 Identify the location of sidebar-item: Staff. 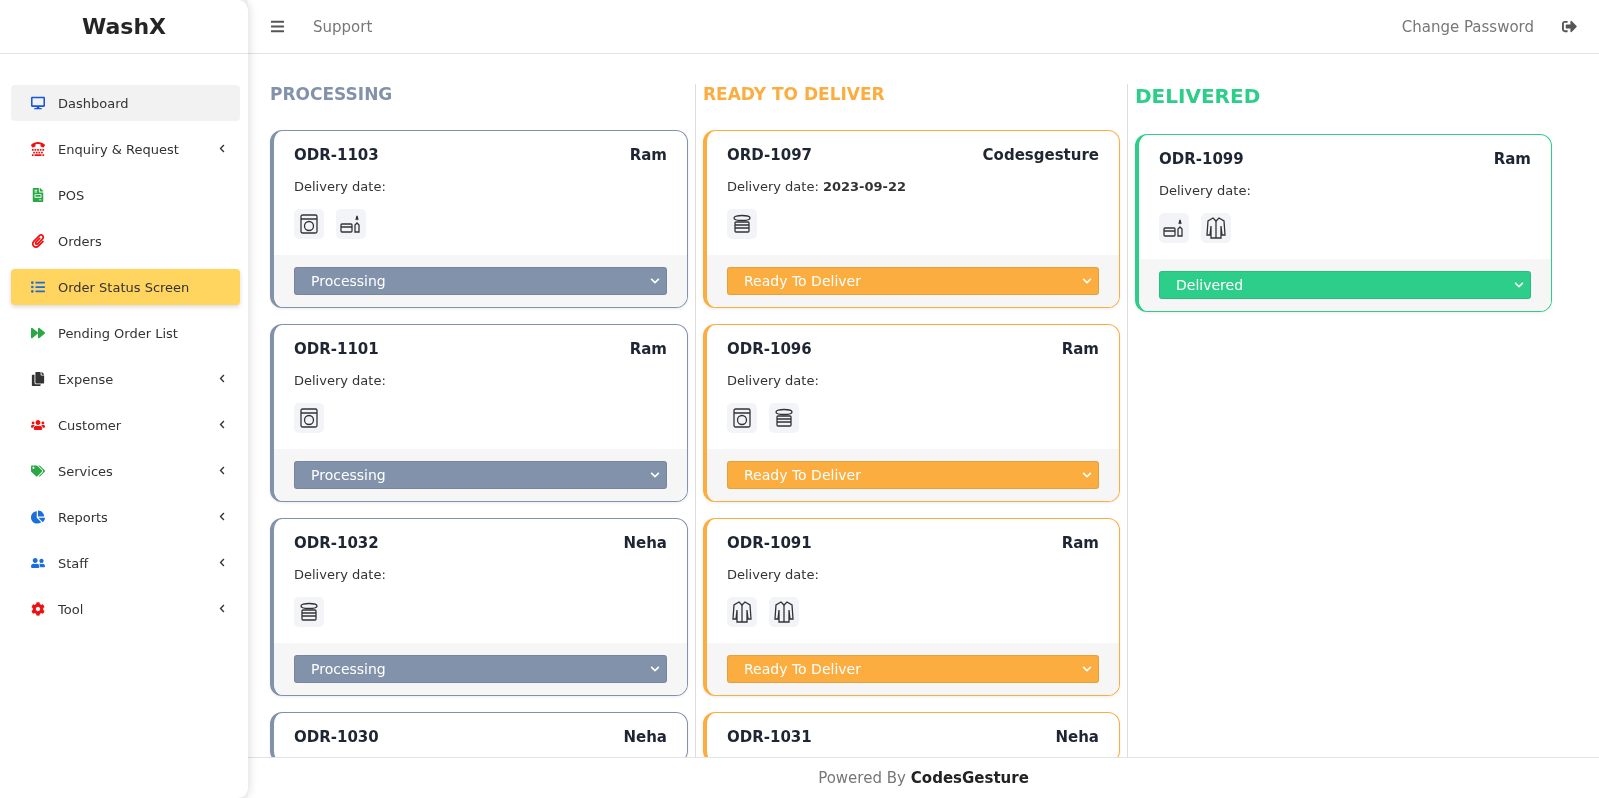
(125, 563).